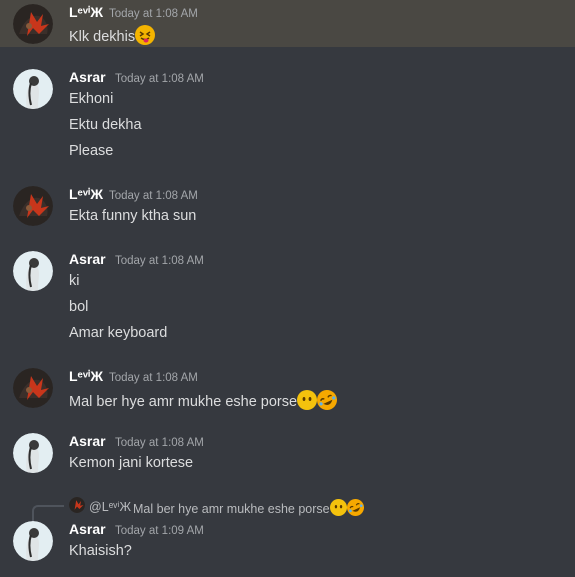 The height and width of the screenshot is (577, 575). What do you see at coordinates (102, 37) in the screenshot?
I see `message-line: Klk dekhis` at bounding box center [102, 37].